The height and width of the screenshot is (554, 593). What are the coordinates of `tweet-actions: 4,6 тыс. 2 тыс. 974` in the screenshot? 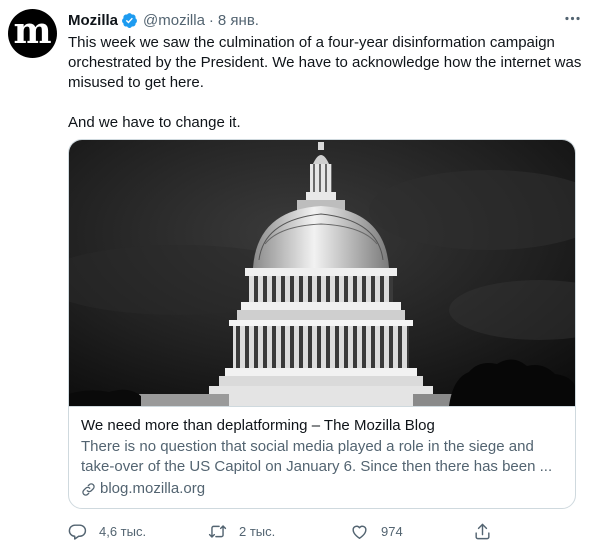 It's located at (288, 531).